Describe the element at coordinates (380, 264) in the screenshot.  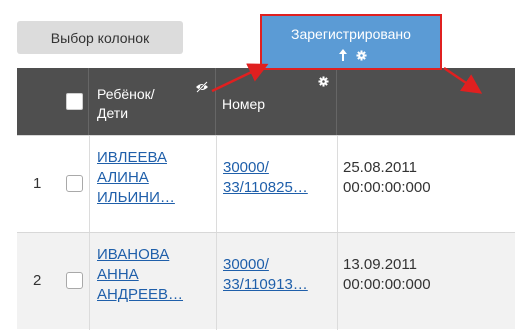
I see `date-line: 13.09.2011` at that location.